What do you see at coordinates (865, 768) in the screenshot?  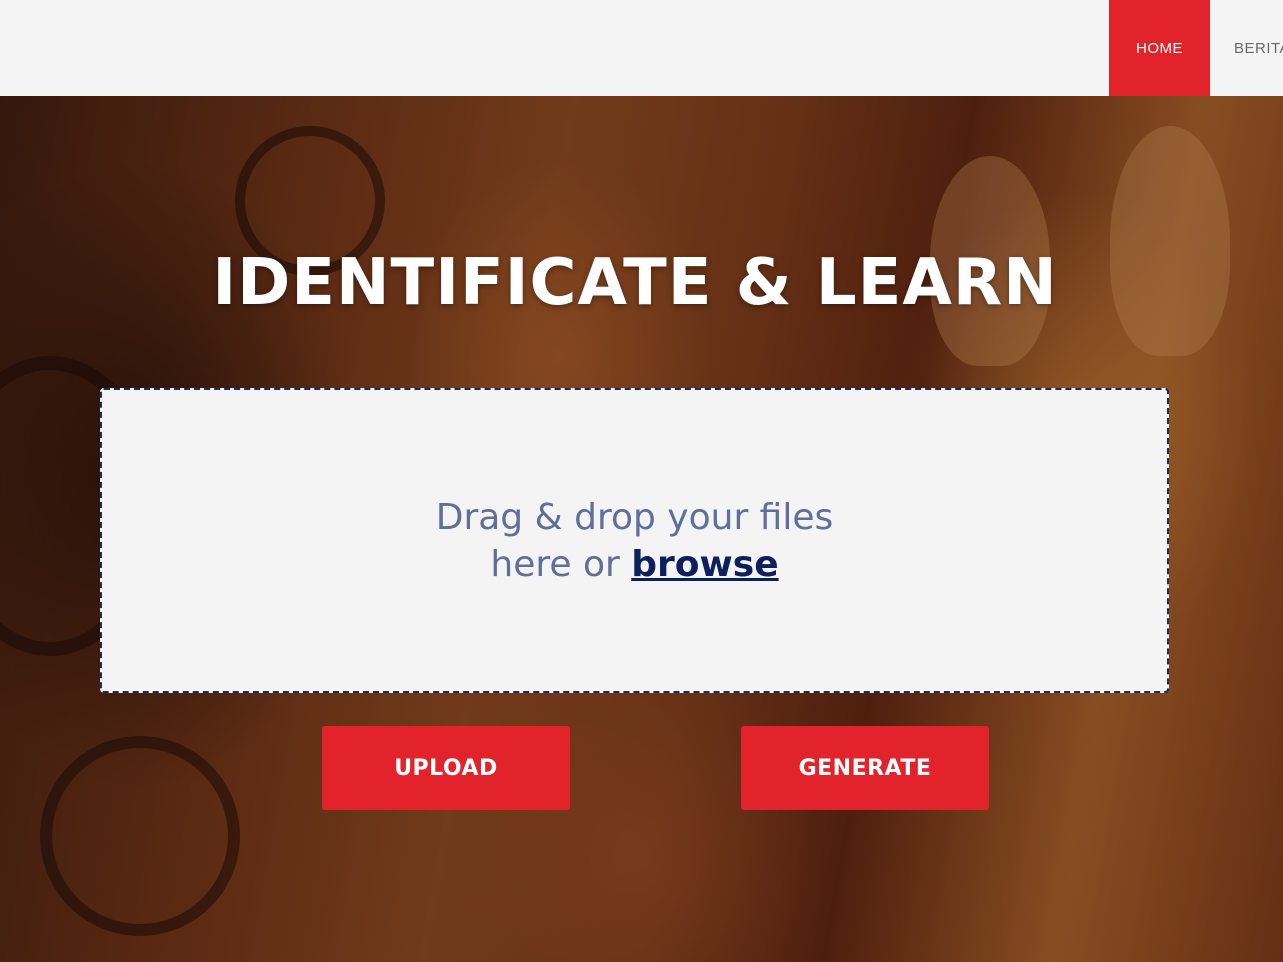 I see `generate-button: GENERATE` at bounding box center [865, 768].